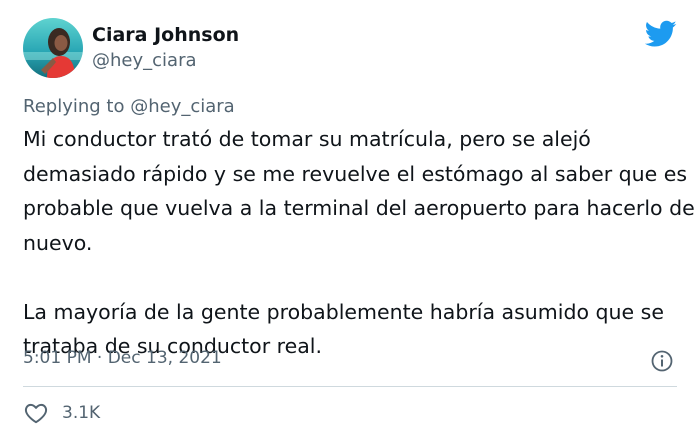  Describe the element at coordinates (165, 35) in the screenshot. I see `author-name: Ciara Johnson` at that location.